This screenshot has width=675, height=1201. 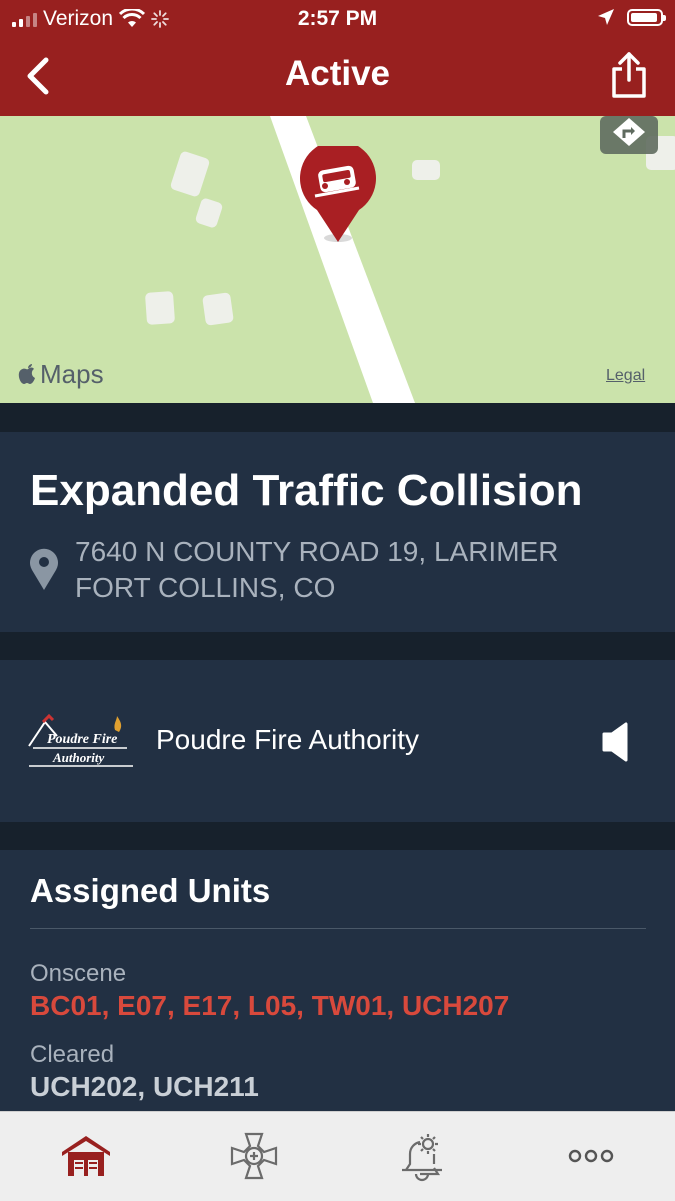 What do you see at coordinates (337, 1156) in the screenshot?
I see `tab-bar` at bounding box center [337, 1156].